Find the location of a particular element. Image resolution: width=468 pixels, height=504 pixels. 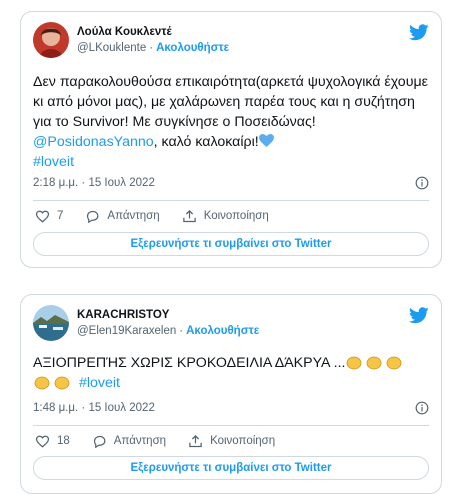

like-button: 18 is located at coordinates (52, 441).